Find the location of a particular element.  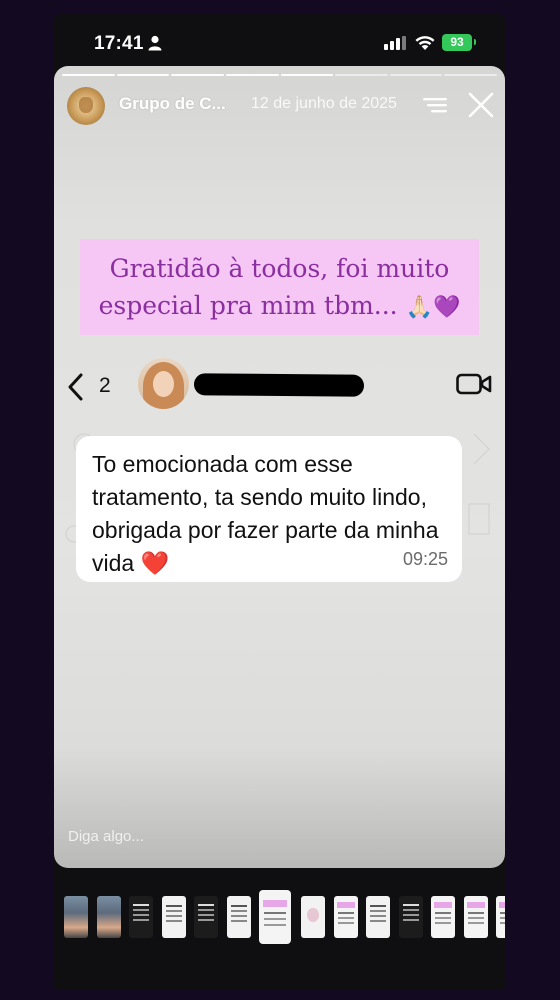

caption-line-1: Gratidão à todos, foi muito is located at coordinates (279, 268).